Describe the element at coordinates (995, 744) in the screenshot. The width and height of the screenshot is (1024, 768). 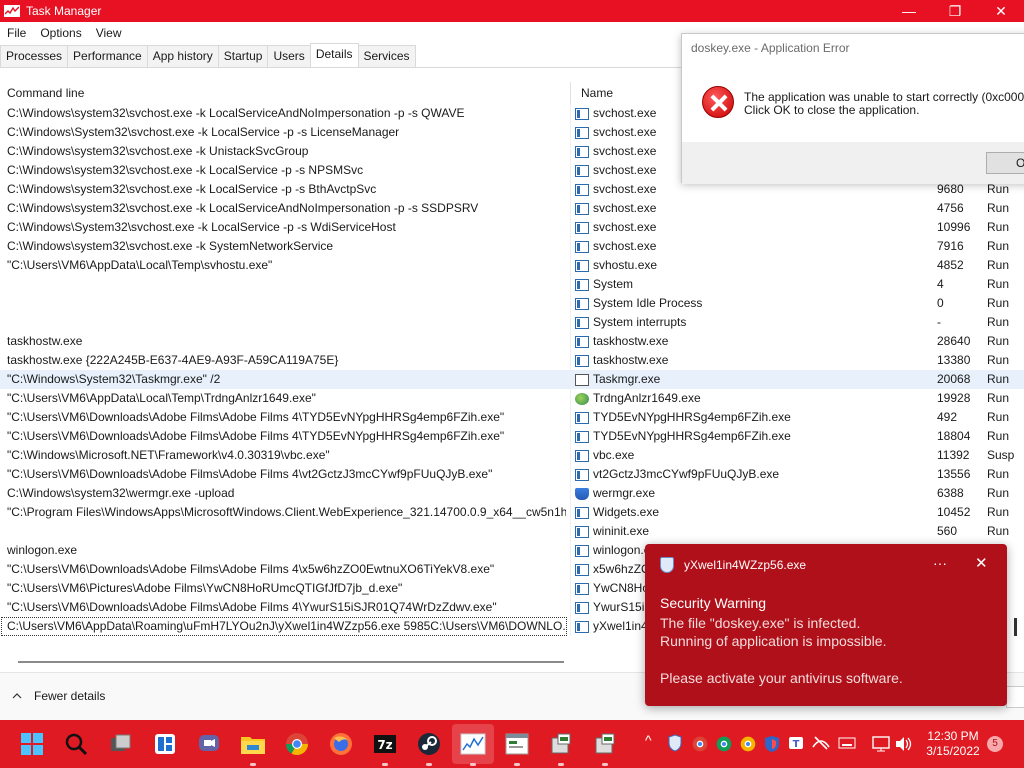
I see `notification-badge: 5` at that location.